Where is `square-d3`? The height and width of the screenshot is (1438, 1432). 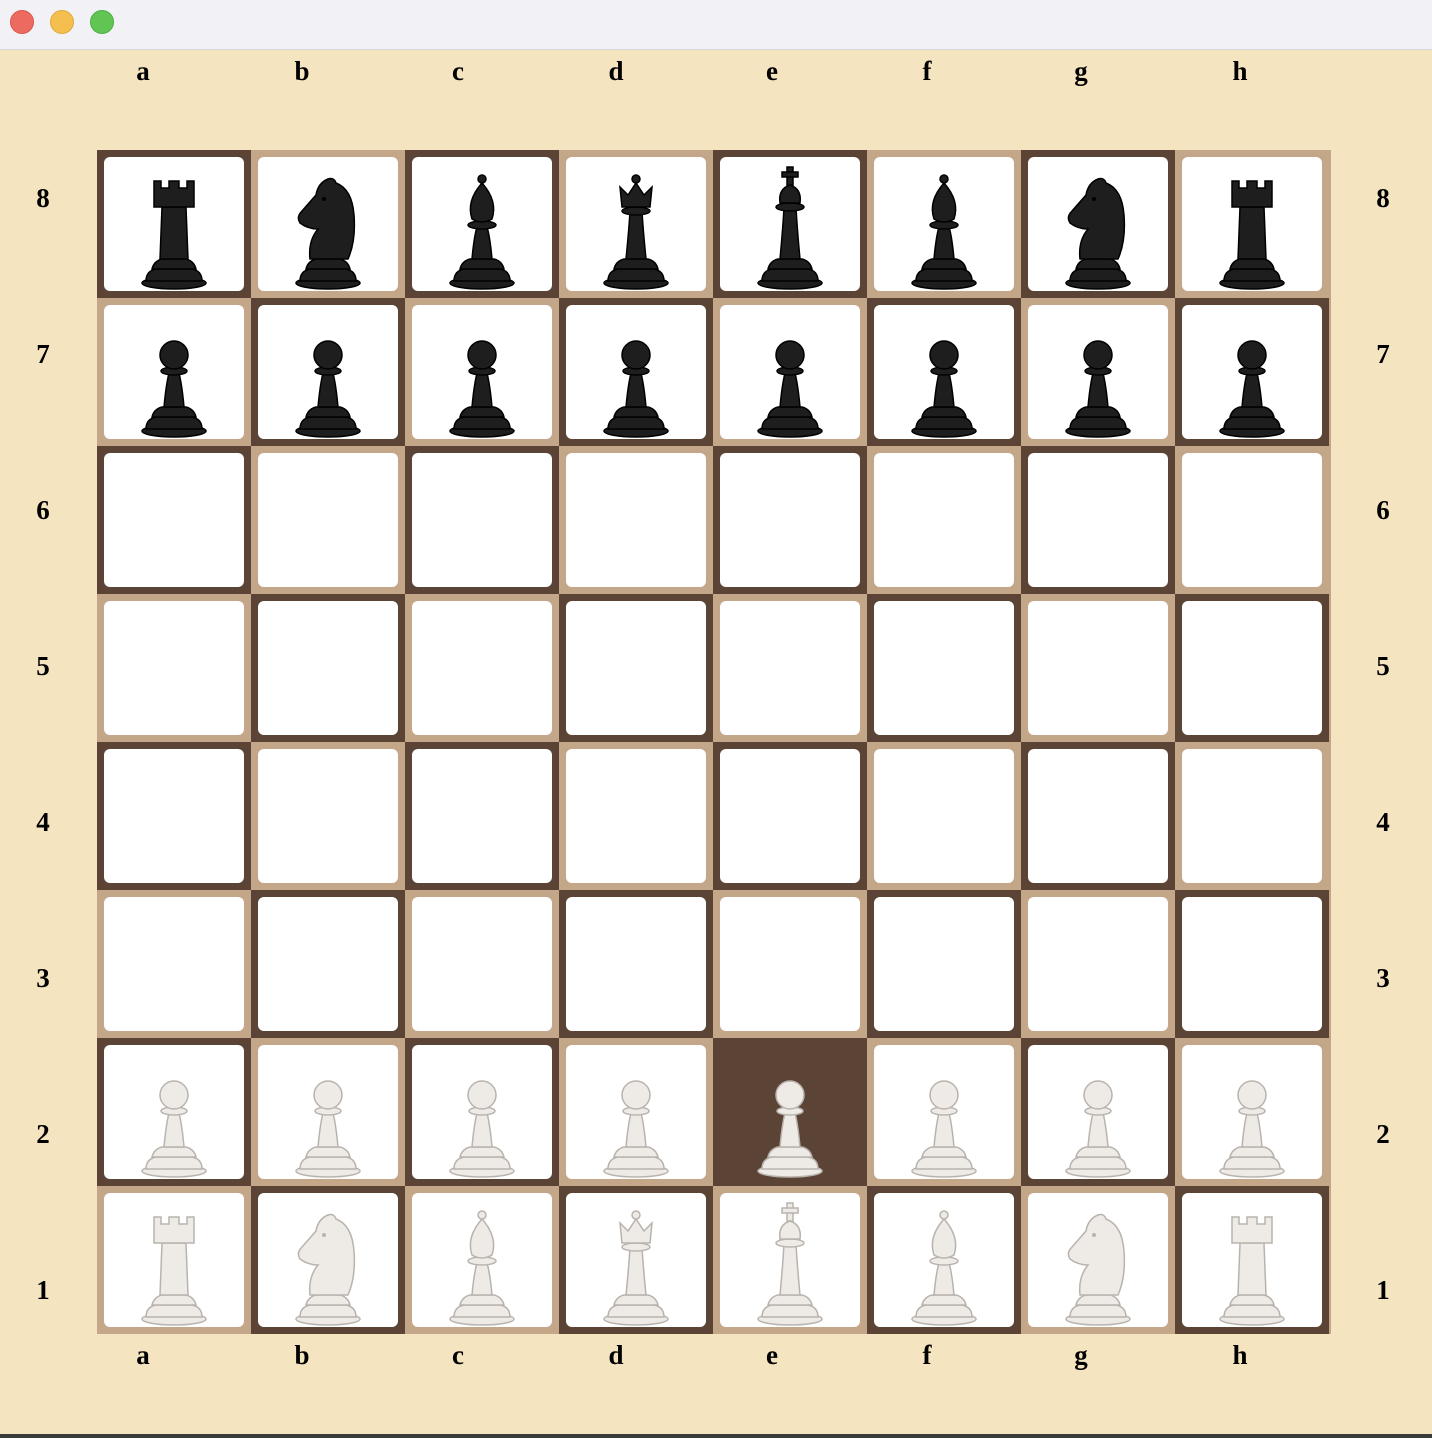 square-d3 is located at coordinates (636, 964).